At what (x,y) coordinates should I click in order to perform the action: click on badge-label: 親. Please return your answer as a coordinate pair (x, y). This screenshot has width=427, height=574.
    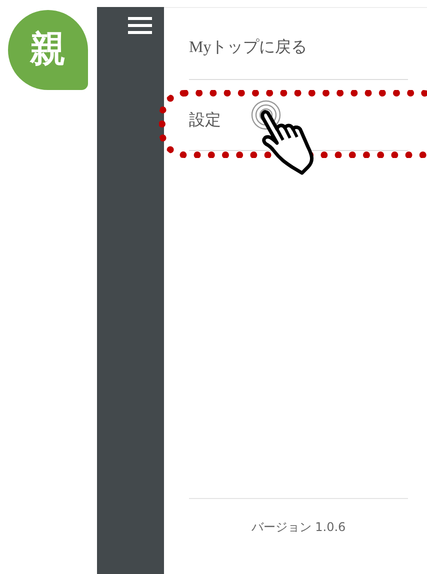
    Looking at the image, I should click on (48, 50).